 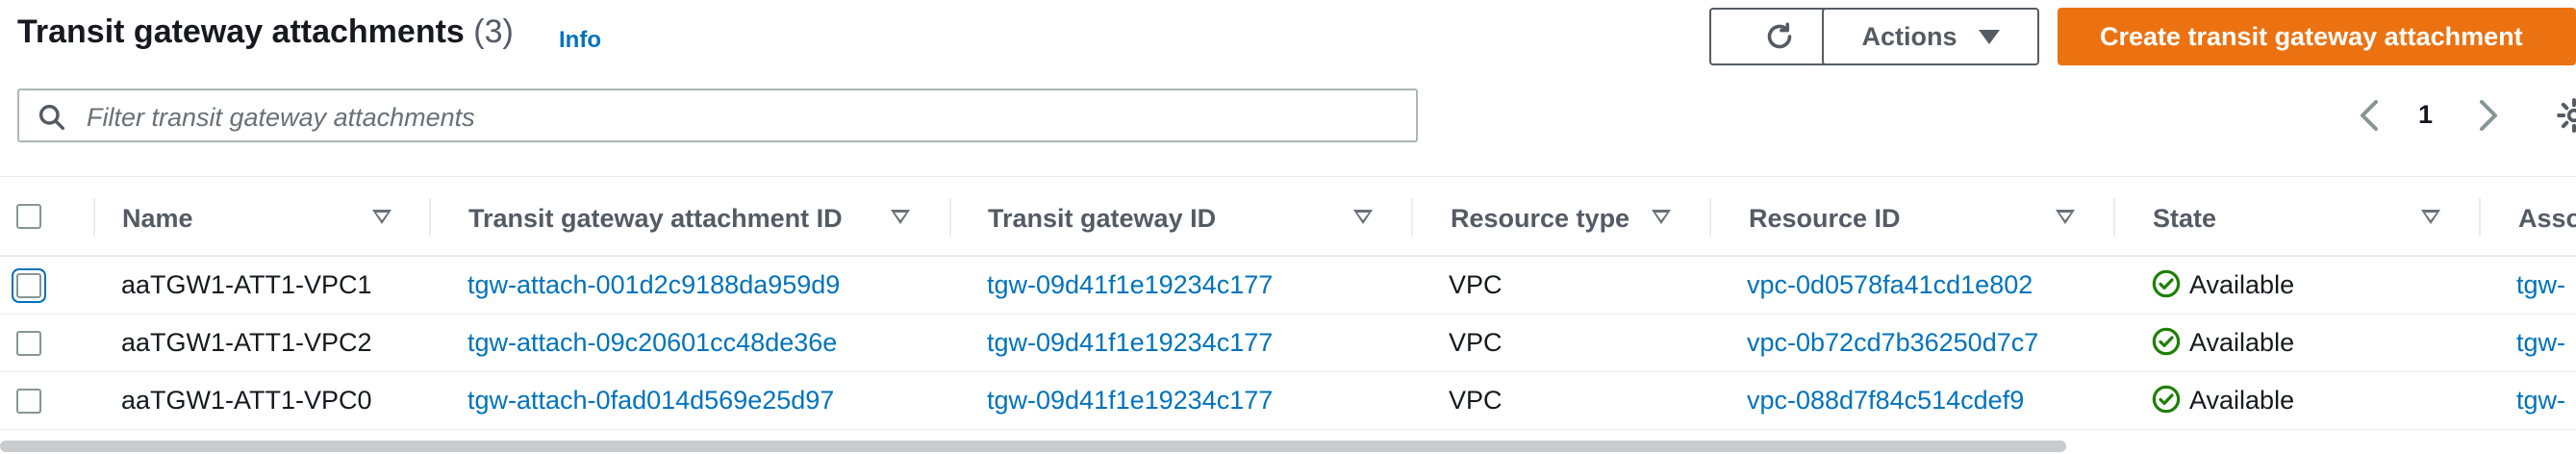 I want to click on actions-button: Actions, so click(x=1931, y=36).